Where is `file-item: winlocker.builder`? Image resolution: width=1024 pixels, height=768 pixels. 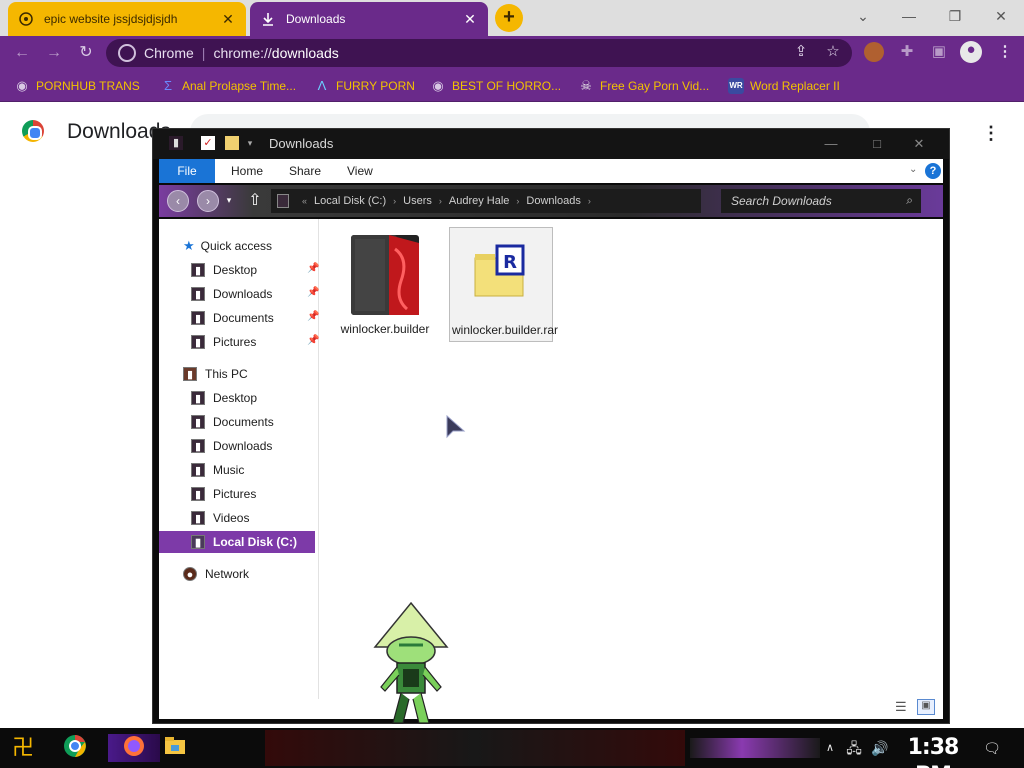 file-item: winlocker.builder is located at coordinates (385, 283).